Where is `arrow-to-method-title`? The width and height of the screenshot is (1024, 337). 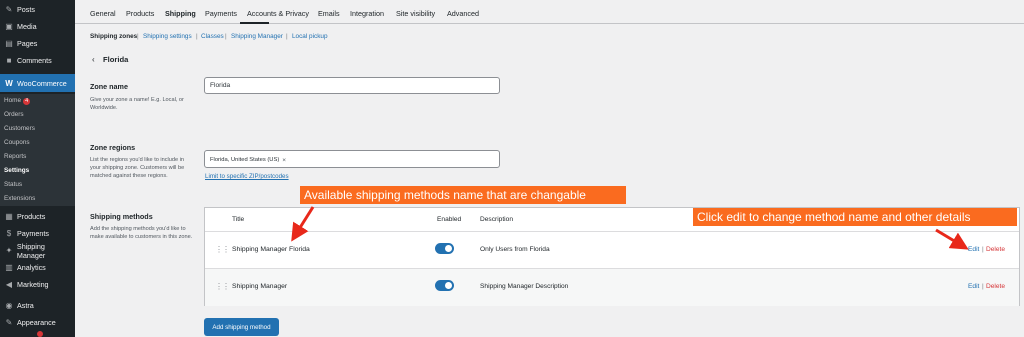 arrow-to-method-title is located at coordinates (303, 224).